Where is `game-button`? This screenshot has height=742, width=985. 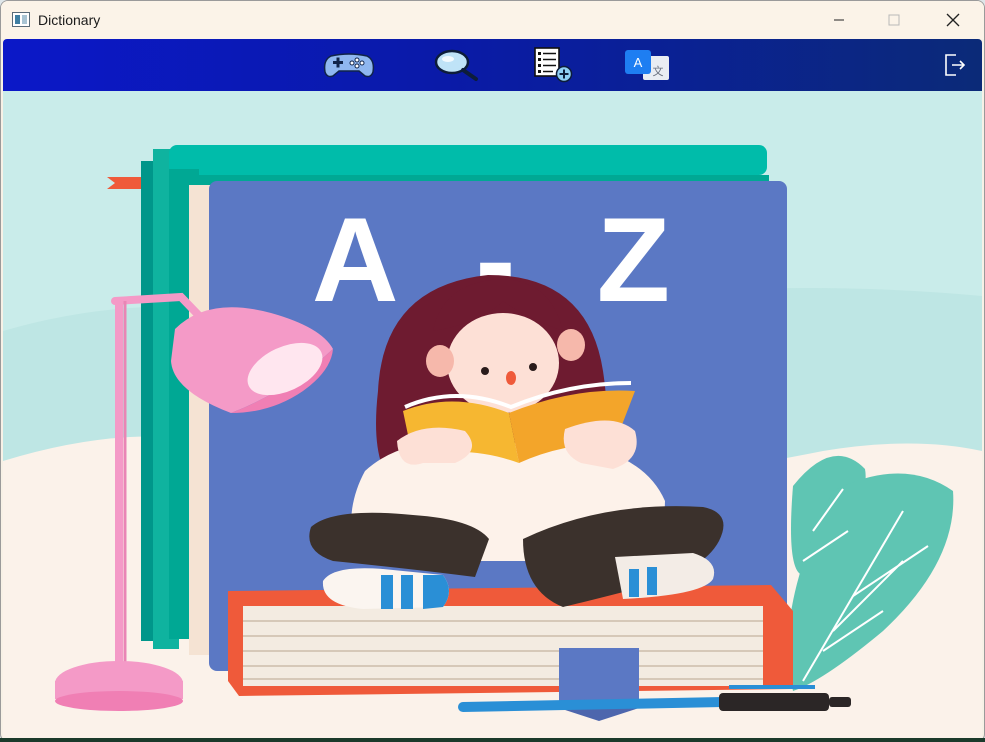
game-button is located at coordinates (349, 65).